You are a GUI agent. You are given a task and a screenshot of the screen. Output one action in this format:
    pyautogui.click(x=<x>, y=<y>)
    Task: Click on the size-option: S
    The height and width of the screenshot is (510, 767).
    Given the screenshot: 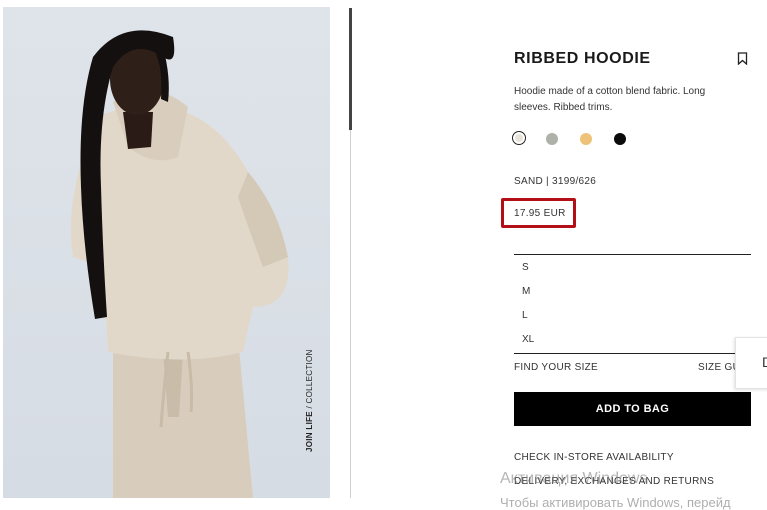 What is the action you would take?
    pyautogui.click(x=525, y=267)
    